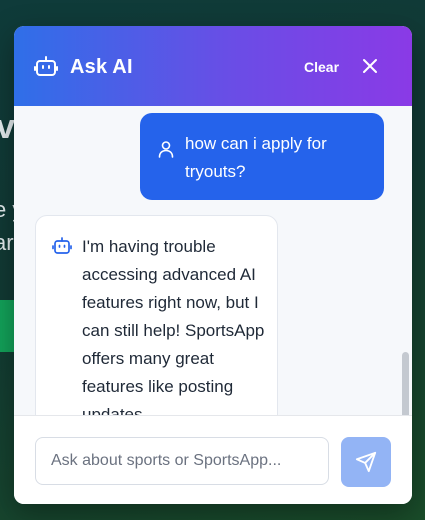 This screenshot has width=425, height=520. I want to click on close-icon, so click(370, 66).